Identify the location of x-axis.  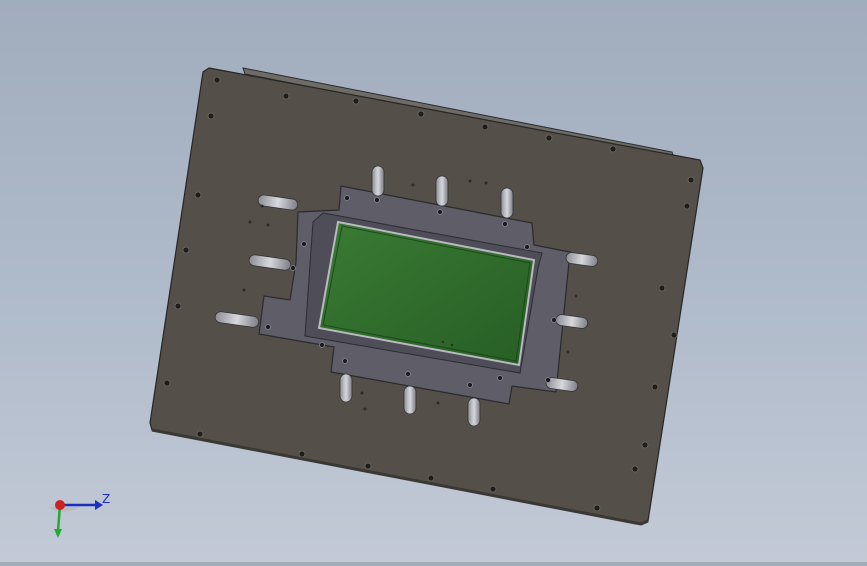
(60, 505).